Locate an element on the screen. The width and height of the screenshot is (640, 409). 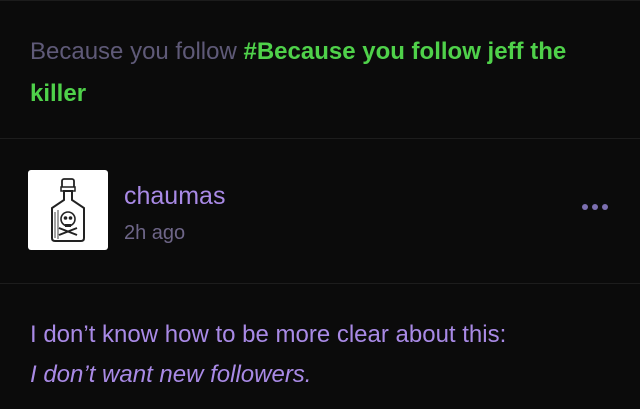
avatar is located at coordinates (68, 210).